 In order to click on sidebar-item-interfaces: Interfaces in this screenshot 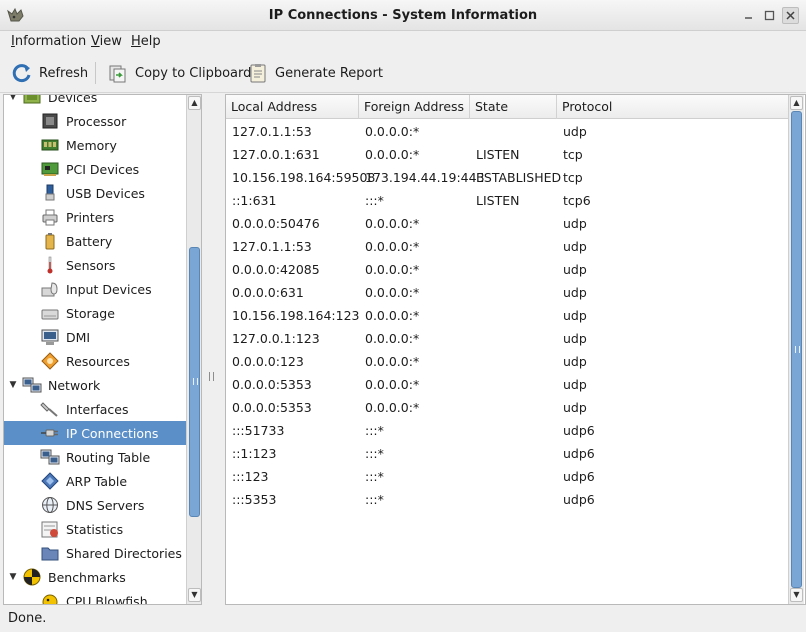, I will do `click(95, 409)`.